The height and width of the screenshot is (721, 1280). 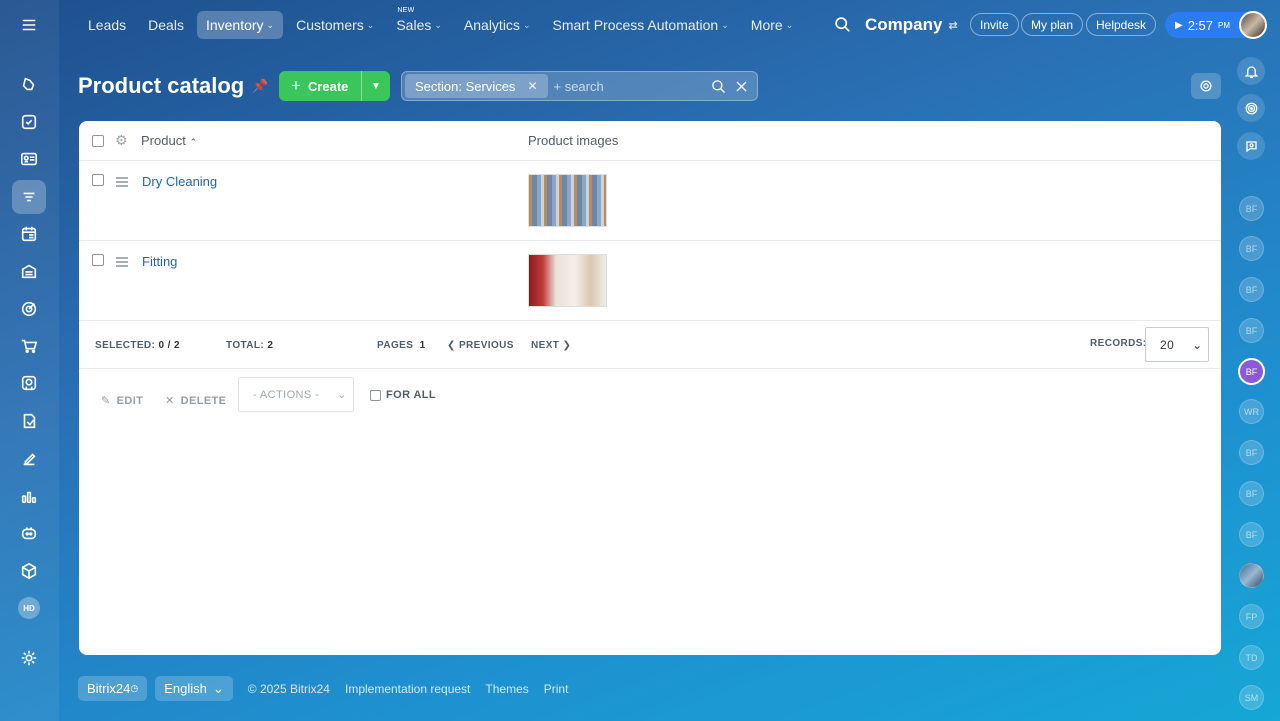 I want to click on implementation-request-link: Implementation request, so click(x=407, y=689).